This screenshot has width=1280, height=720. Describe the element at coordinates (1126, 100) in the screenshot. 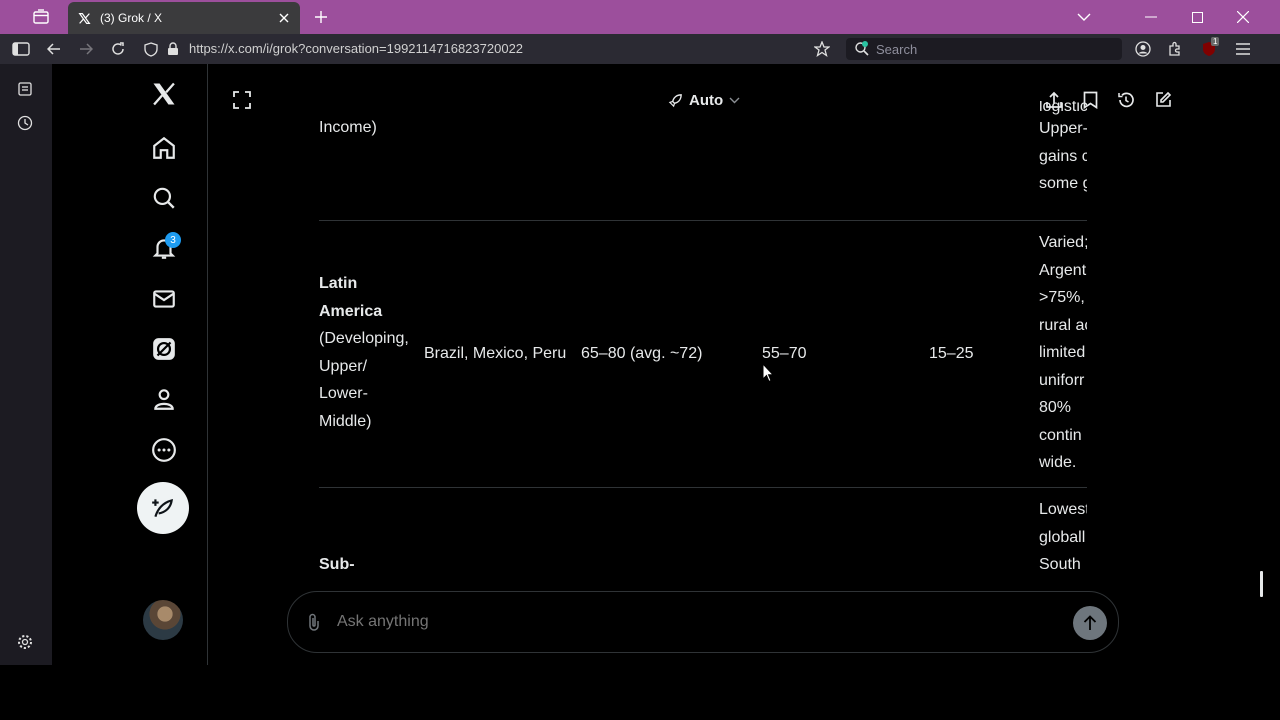

I see `history-clock-icon` at that location.